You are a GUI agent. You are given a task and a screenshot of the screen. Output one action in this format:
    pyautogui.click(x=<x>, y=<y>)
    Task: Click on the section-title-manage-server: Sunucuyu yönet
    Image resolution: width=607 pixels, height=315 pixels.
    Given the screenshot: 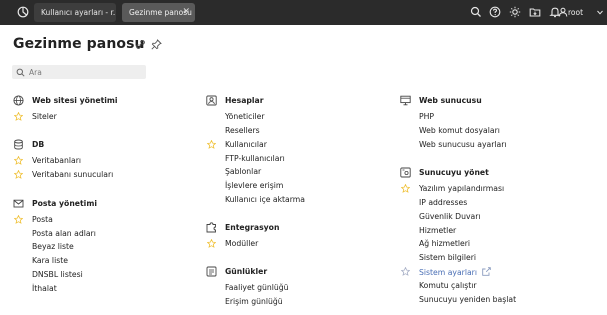 What is the action you would take?
    pyautogui.click(x=454, y=172)
    